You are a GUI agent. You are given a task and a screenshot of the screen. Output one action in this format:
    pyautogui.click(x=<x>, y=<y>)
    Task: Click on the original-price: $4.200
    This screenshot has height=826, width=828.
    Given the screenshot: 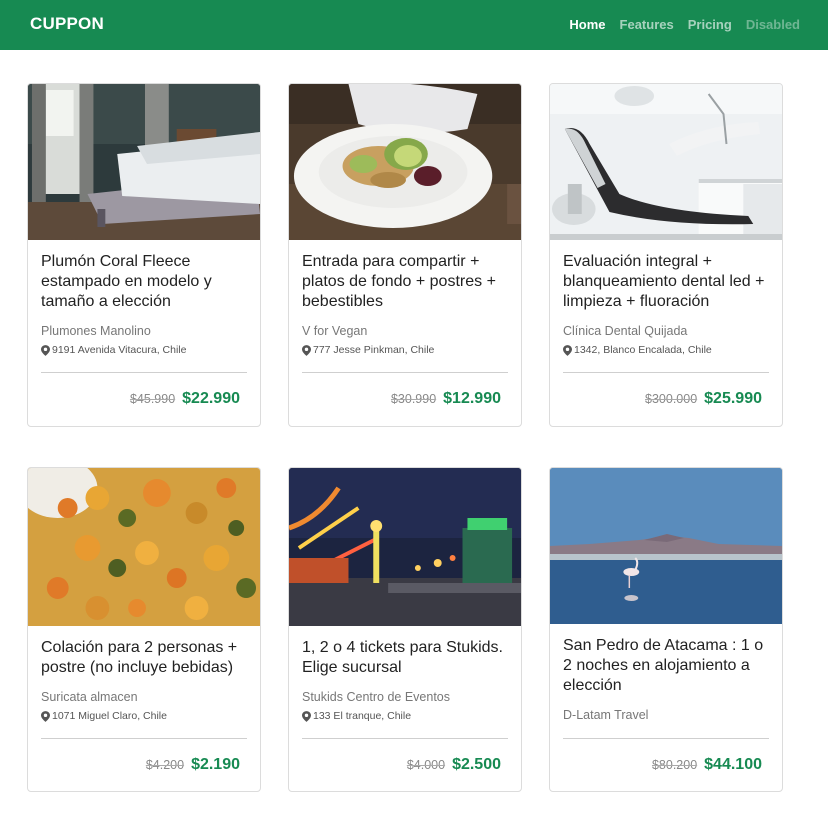 What is the action you would take?
    pyautogui.click(x=165, y=765)
    